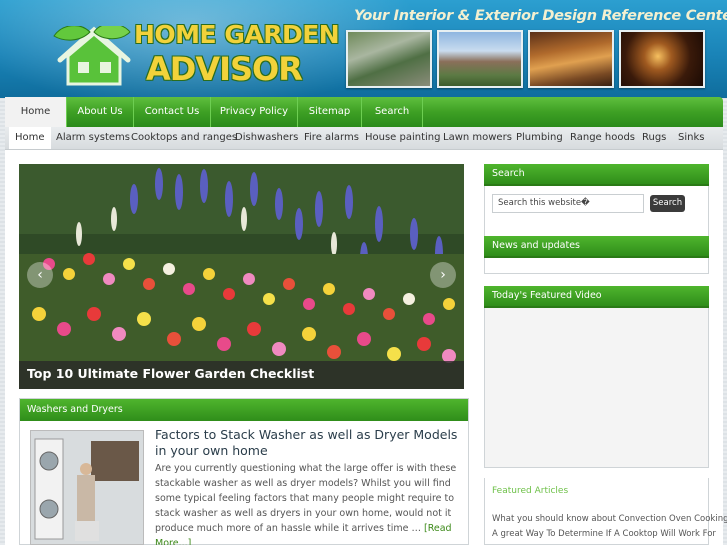 The width and height of the screenshot is (727, 545). I want to click on news-widget: News and updates, so click(596, 255).